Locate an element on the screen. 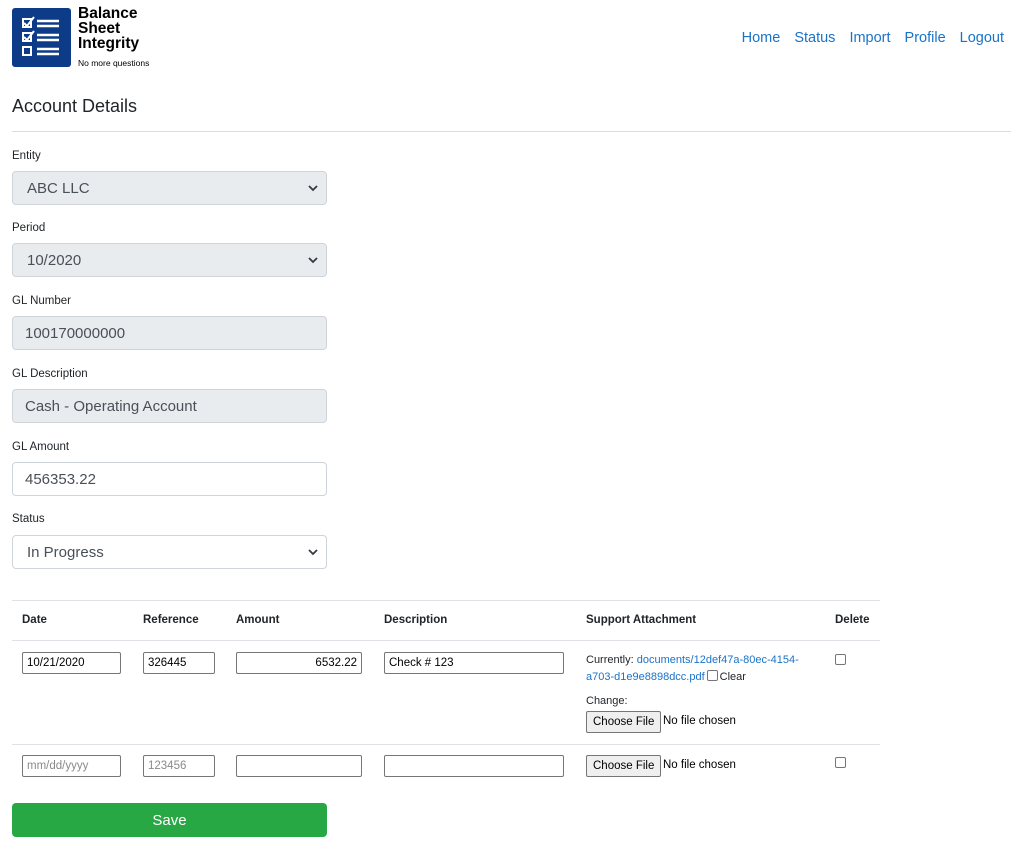 Image resolution: width=1019 pixels, height=856 pixels. change-label: Change: is located at coordinates (607, 701).